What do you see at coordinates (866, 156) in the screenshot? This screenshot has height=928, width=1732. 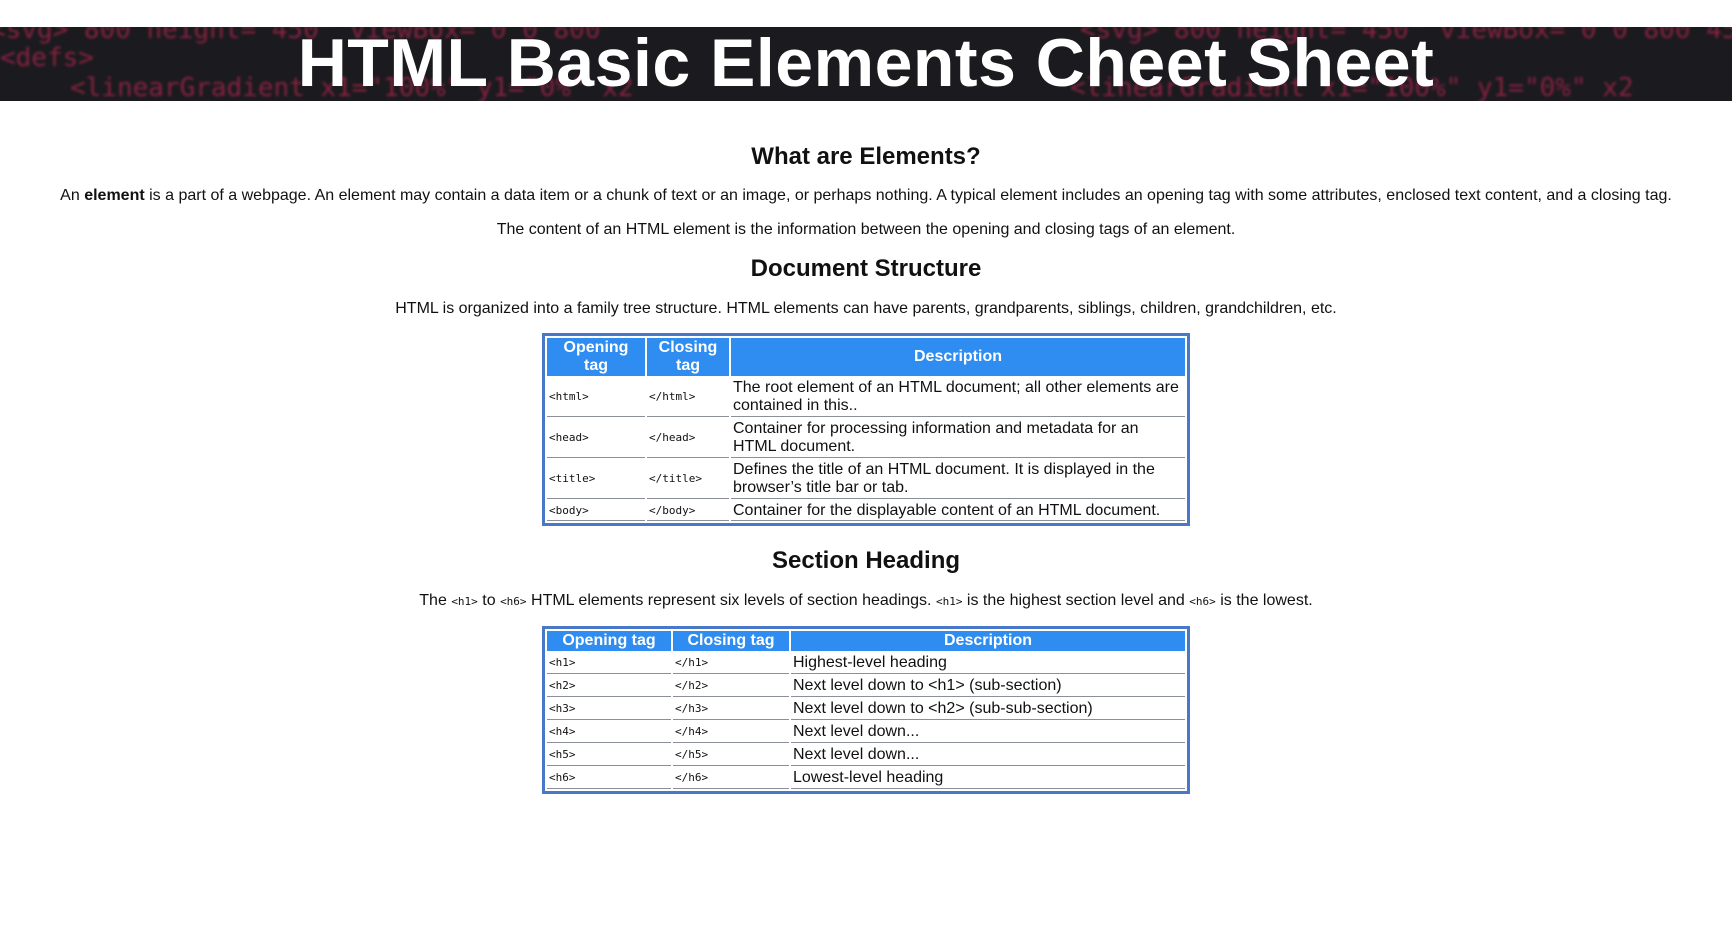 I see `heading-what-are-elements: What are Elements?` at bounding box center [866, 156].